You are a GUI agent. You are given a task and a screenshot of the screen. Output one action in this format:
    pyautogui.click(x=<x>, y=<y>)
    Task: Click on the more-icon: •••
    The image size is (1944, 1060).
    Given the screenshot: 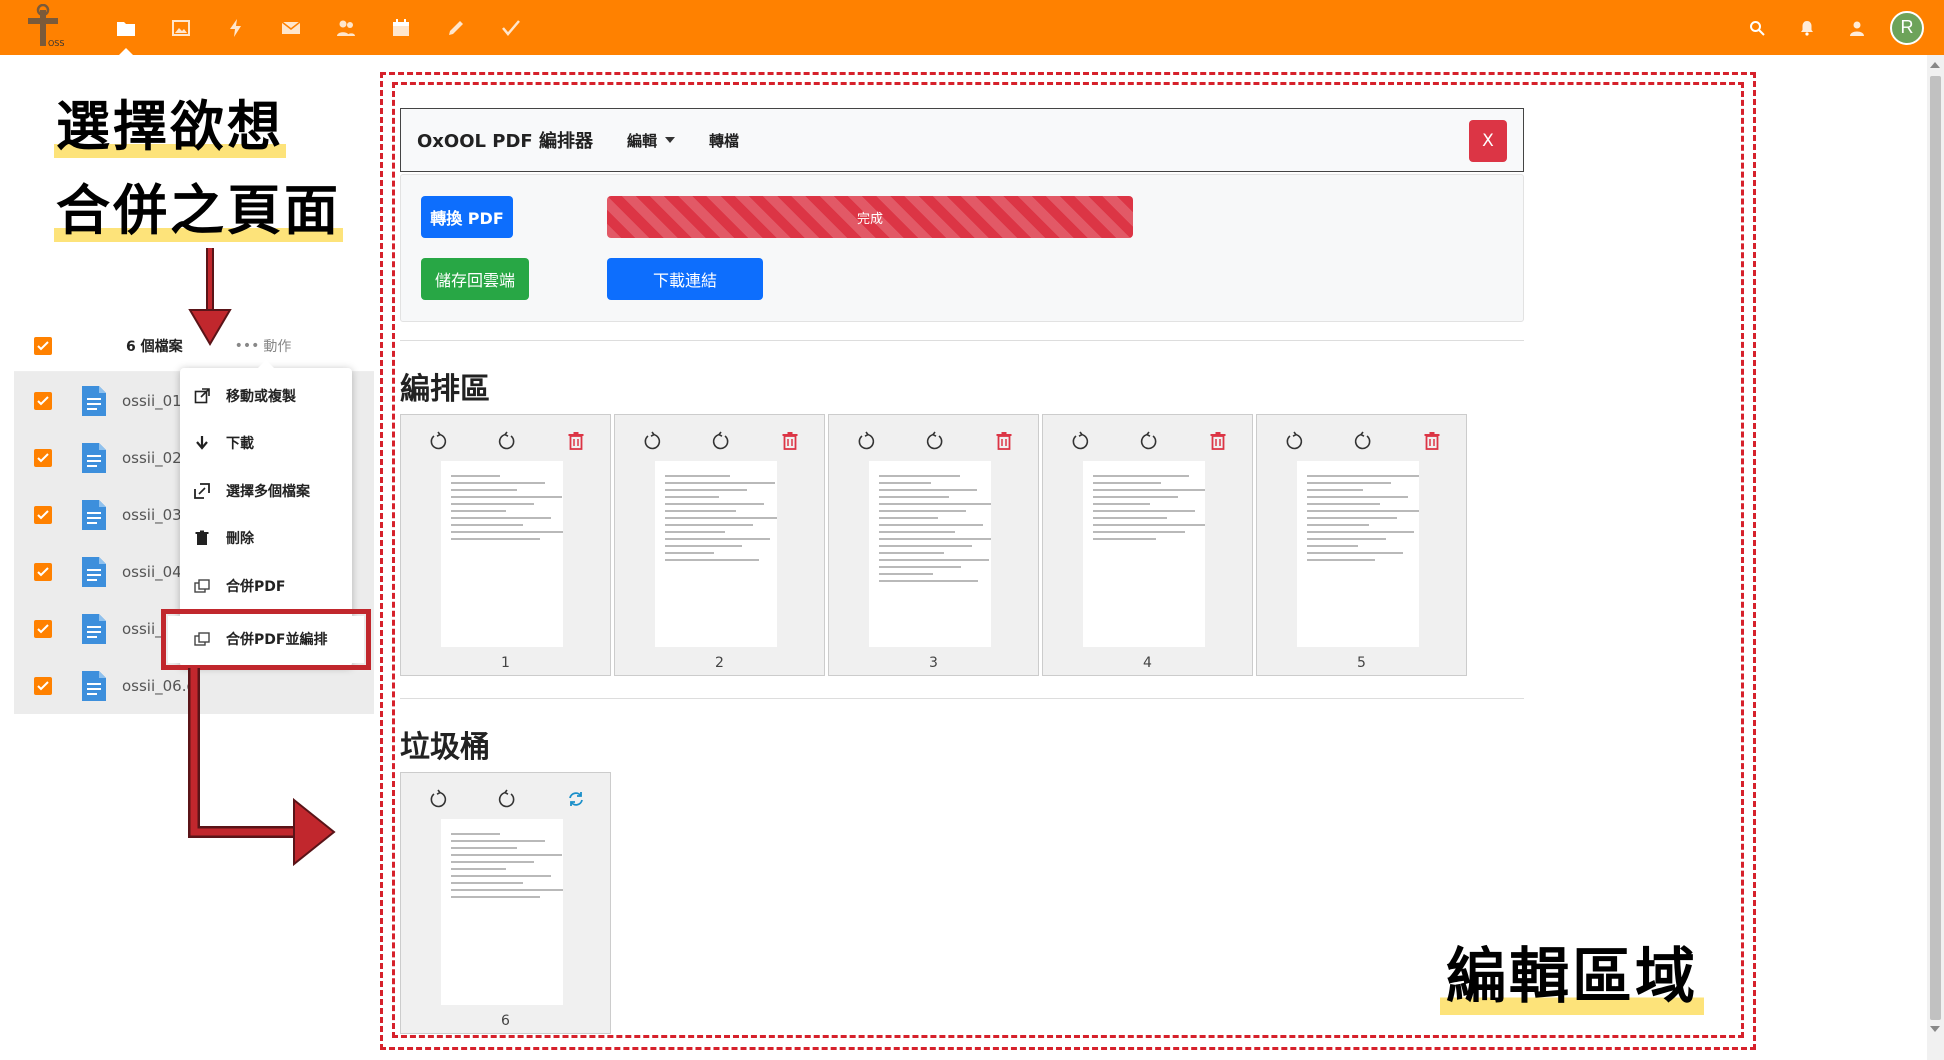 What is the action you would take?
    pyautogui.click(x=247, y=345)
    